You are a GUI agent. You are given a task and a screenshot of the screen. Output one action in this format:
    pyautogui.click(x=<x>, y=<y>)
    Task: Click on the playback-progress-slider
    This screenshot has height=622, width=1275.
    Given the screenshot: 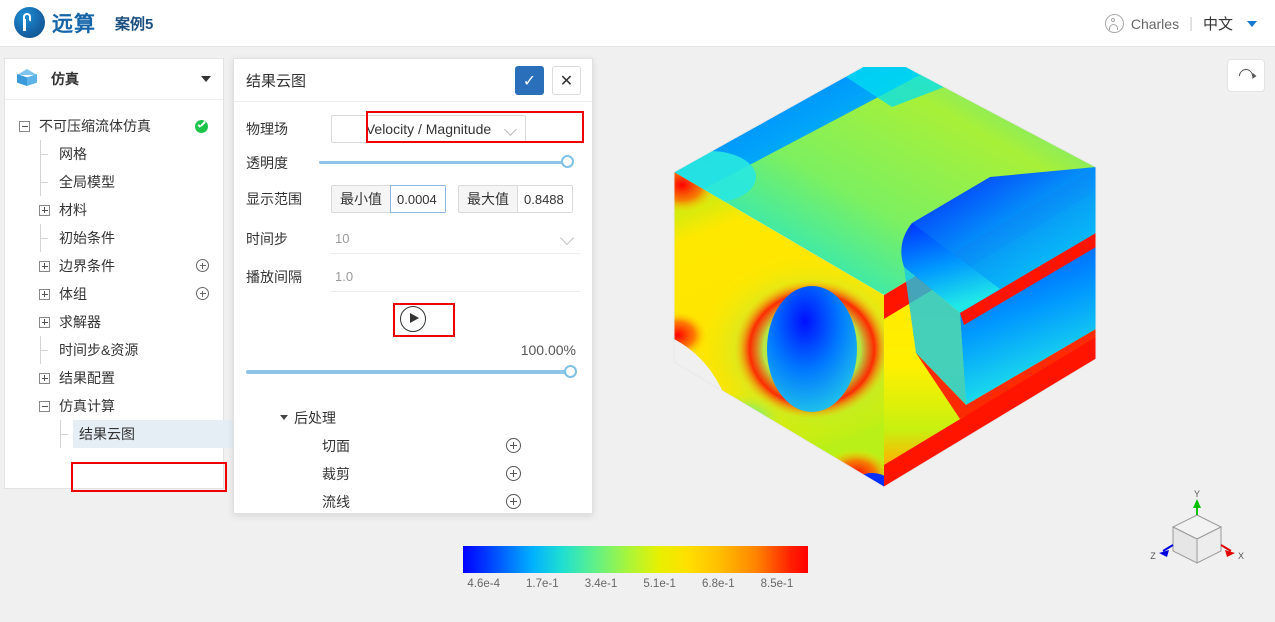 What is the action you would take?
    pyautogui.click(x=411, y=372)
    